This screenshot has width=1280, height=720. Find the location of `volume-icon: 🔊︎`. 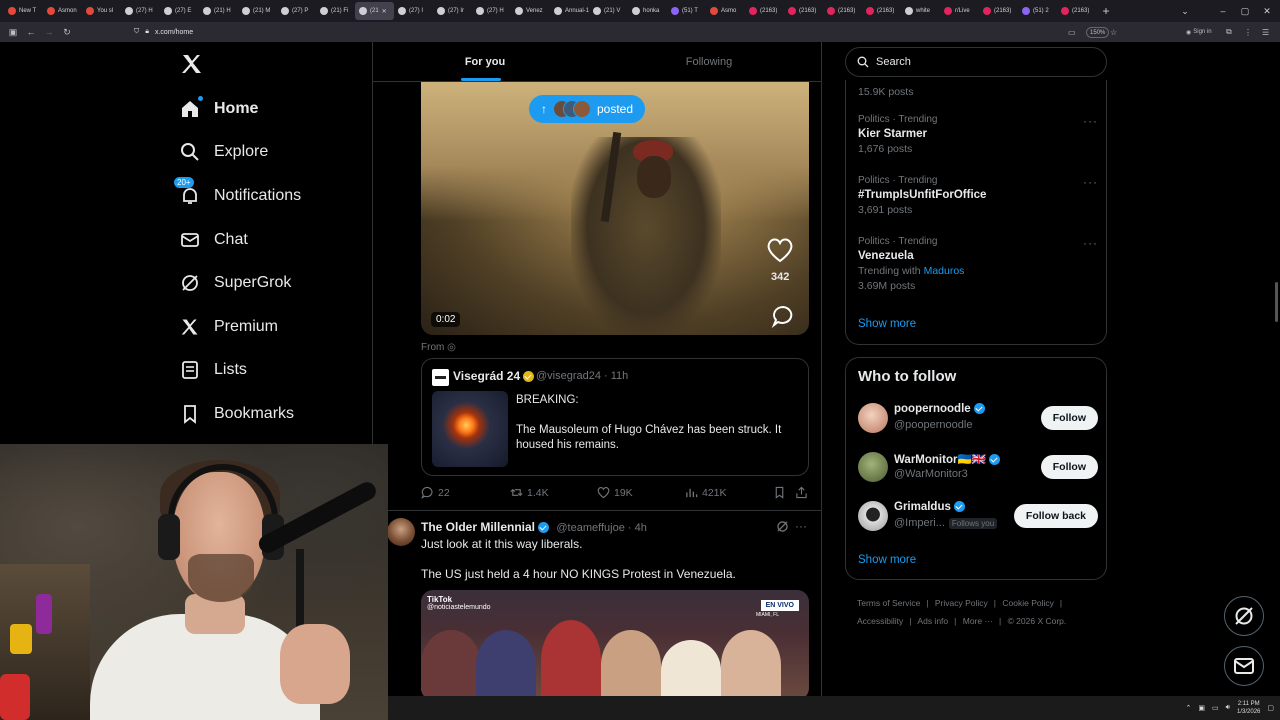

volume-icon: 🔊︎ is located at coordinates (1228, 708).